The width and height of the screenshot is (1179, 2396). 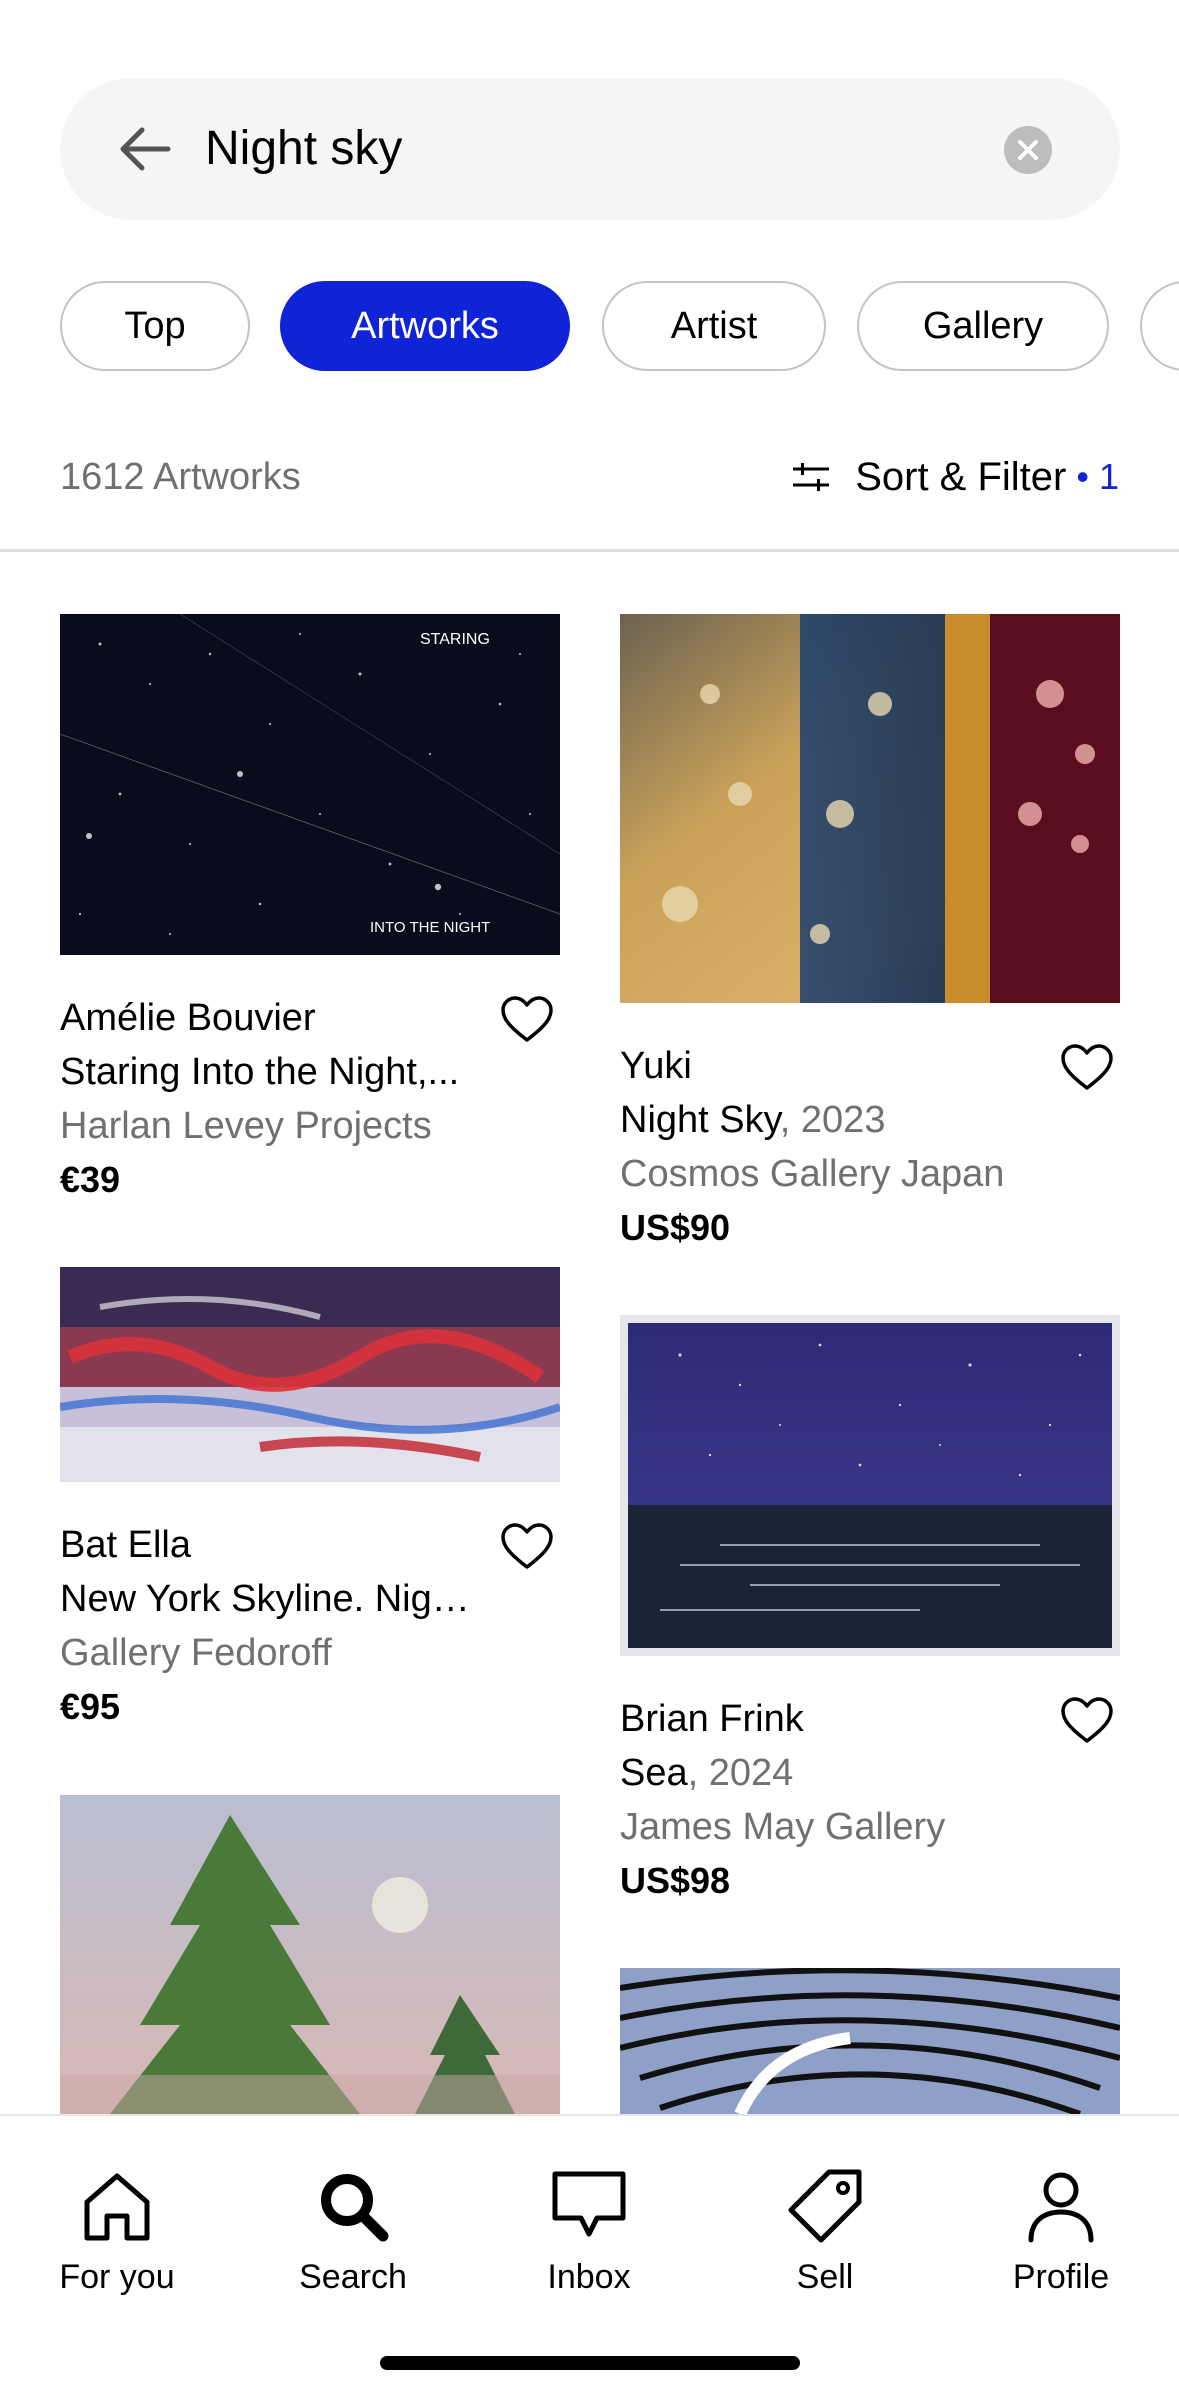 I want to click on results-count: 1612 Artworks, so click(x=180, y=477).